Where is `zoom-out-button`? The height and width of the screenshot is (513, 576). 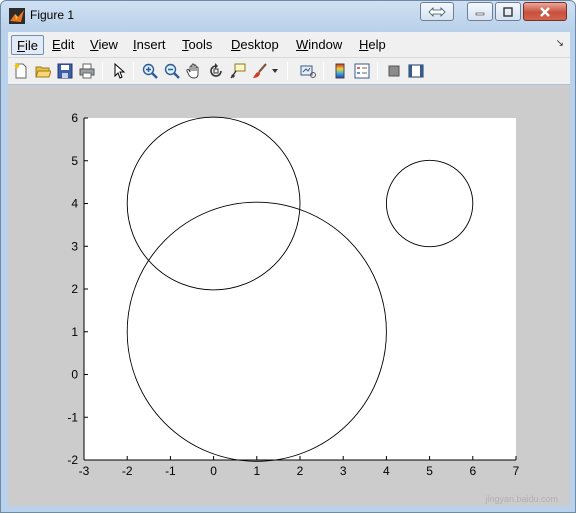
zoom-out-button is located at coordinates (172, 71).